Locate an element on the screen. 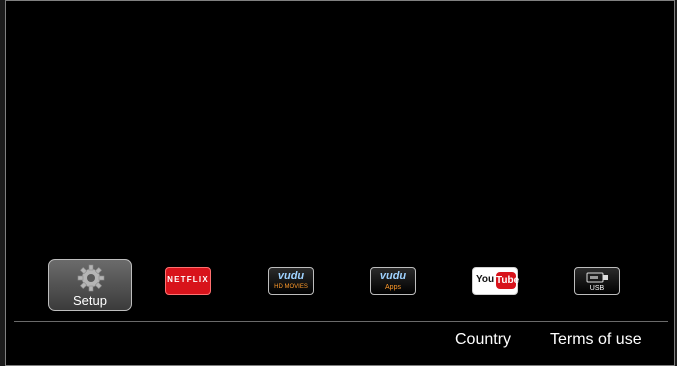 Image resolution: width=677 pixels, height=366 pixels. youtube-logo-you: You is located at coordinates (485, 279).